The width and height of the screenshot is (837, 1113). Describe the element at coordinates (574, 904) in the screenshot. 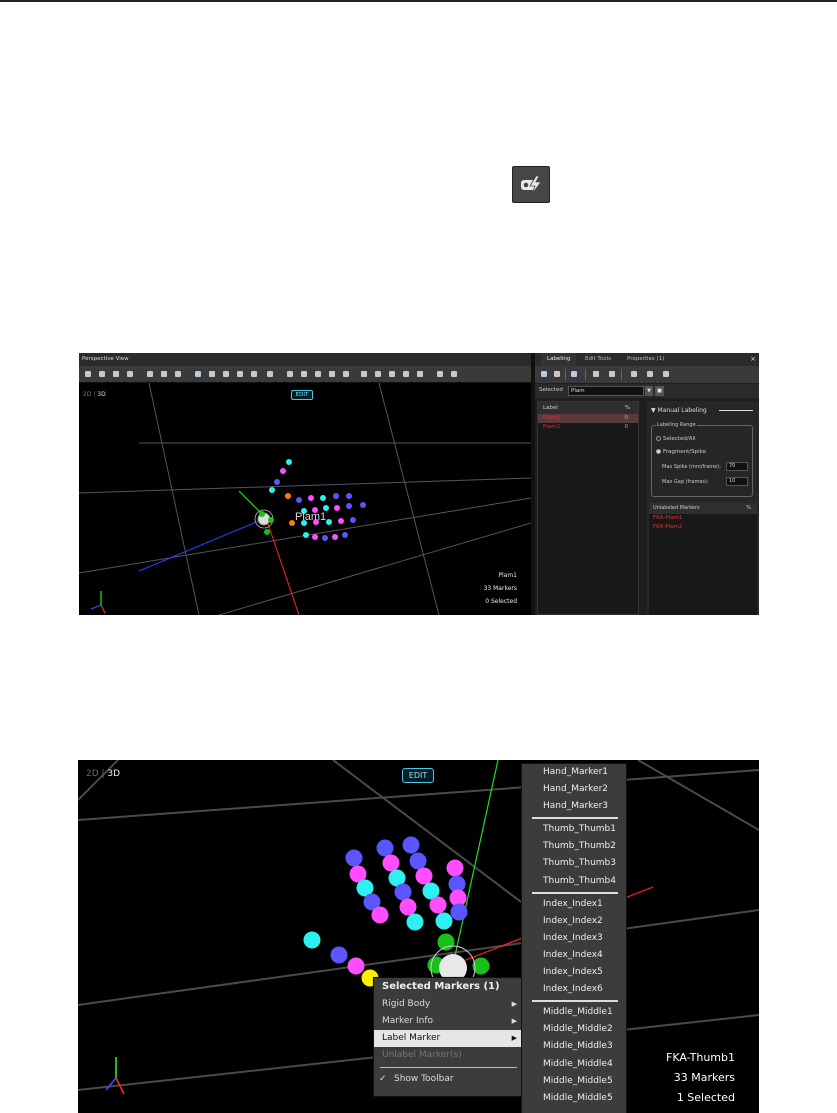

I see `submenu-item: Index_Index1` at that location.